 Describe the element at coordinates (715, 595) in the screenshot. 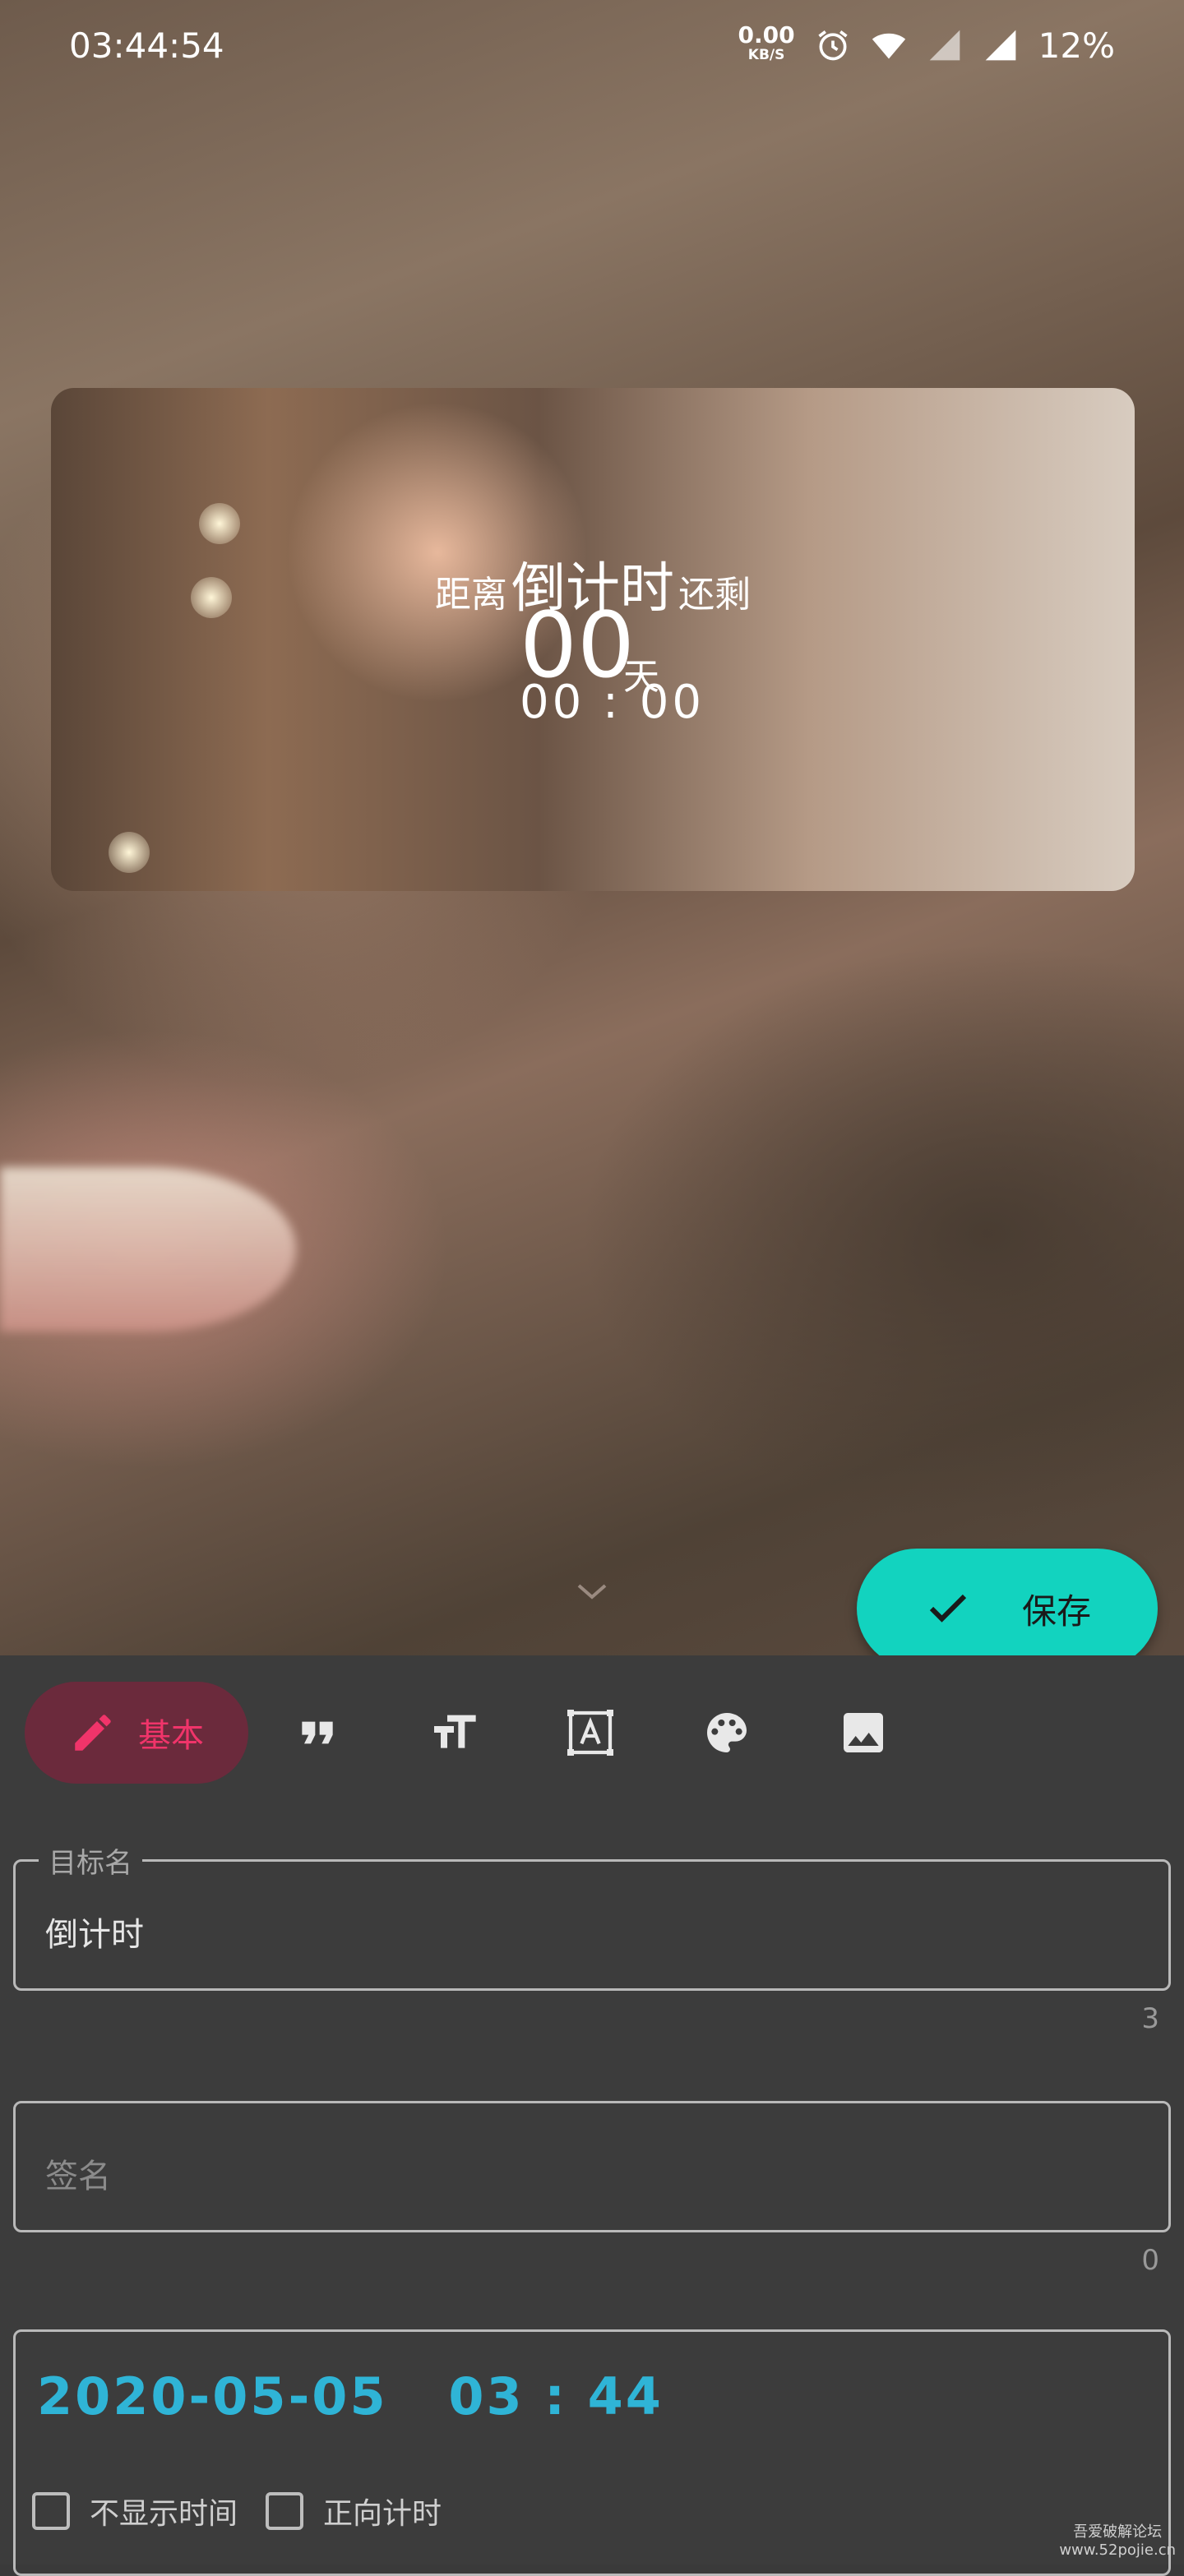

I see `heading-suffix: 还剩` at that location.